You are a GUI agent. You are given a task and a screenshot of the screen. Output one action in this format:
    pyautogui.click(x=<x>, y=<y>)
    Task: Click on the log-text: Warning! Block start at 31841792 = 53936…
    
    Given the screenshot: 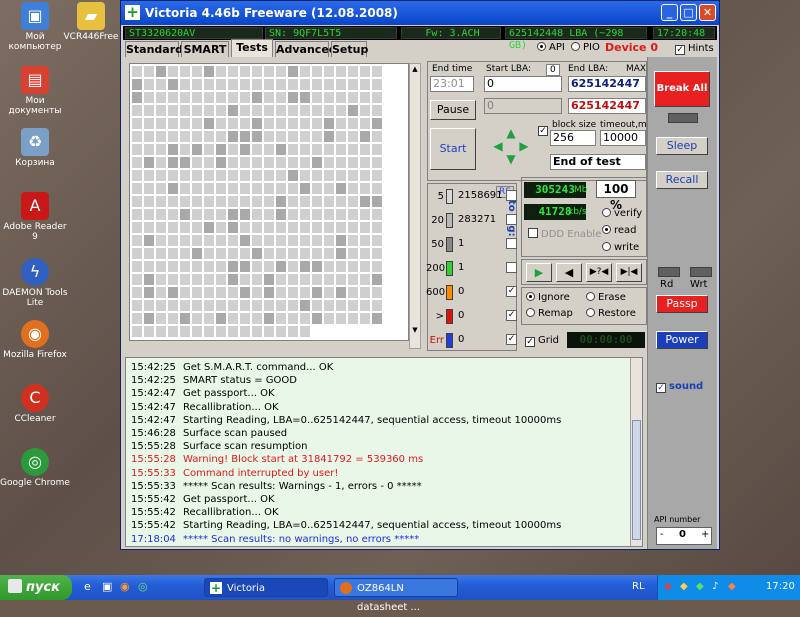 What is the action you would take?
    pyautogui.click(x=303, y=460)
    